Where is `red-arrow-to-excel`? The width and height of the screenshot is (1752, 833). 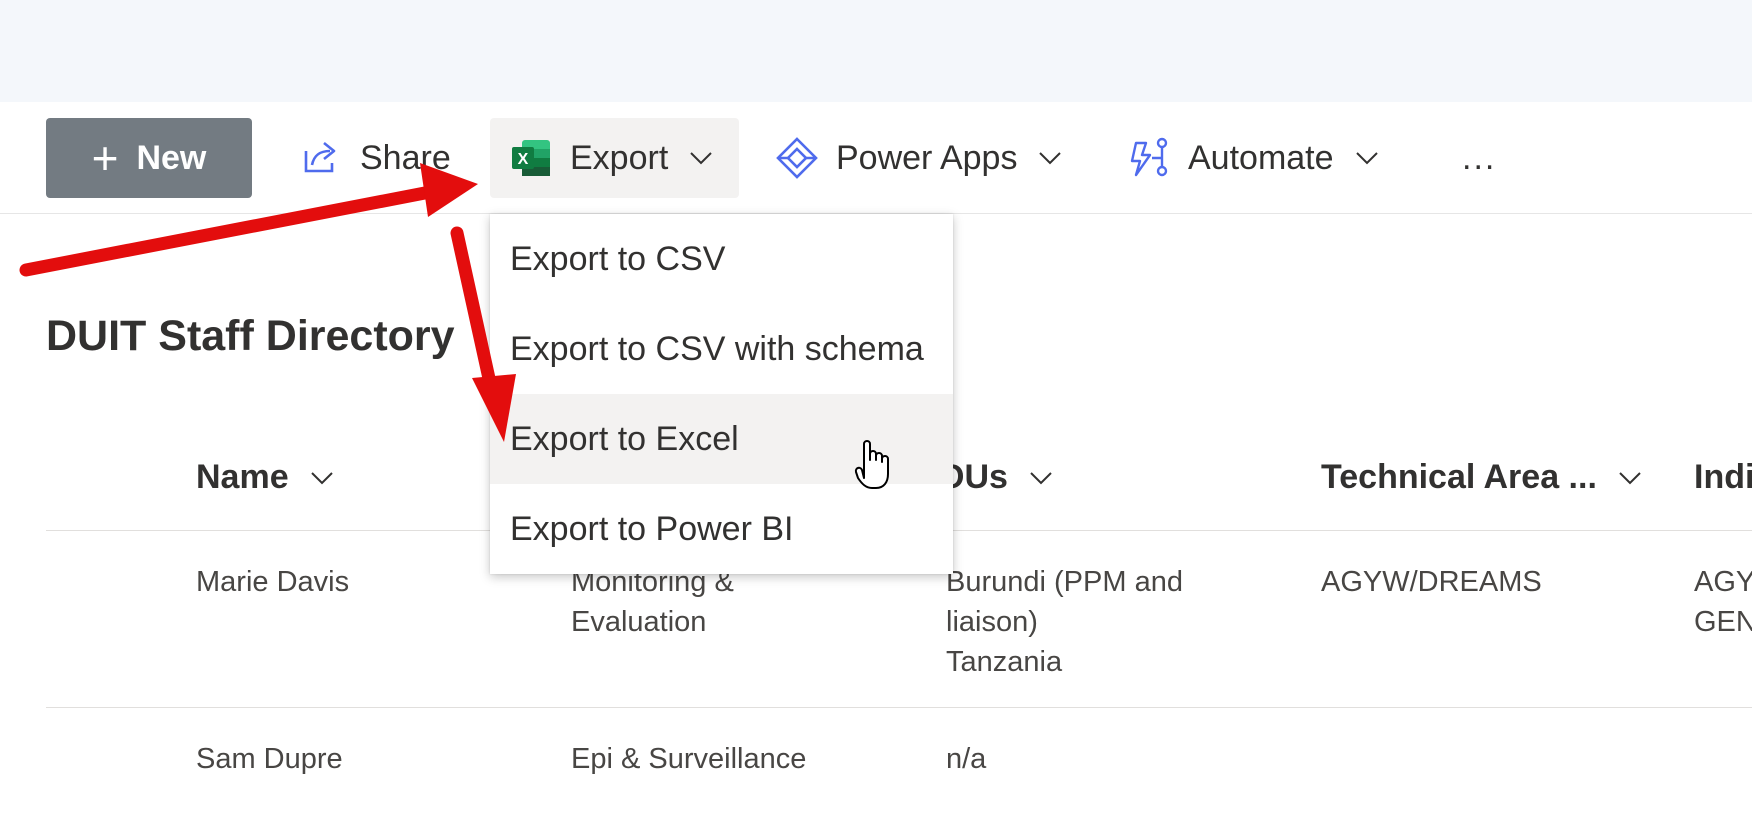
red-arrow-to-excel is located at coordinates (483, 334).